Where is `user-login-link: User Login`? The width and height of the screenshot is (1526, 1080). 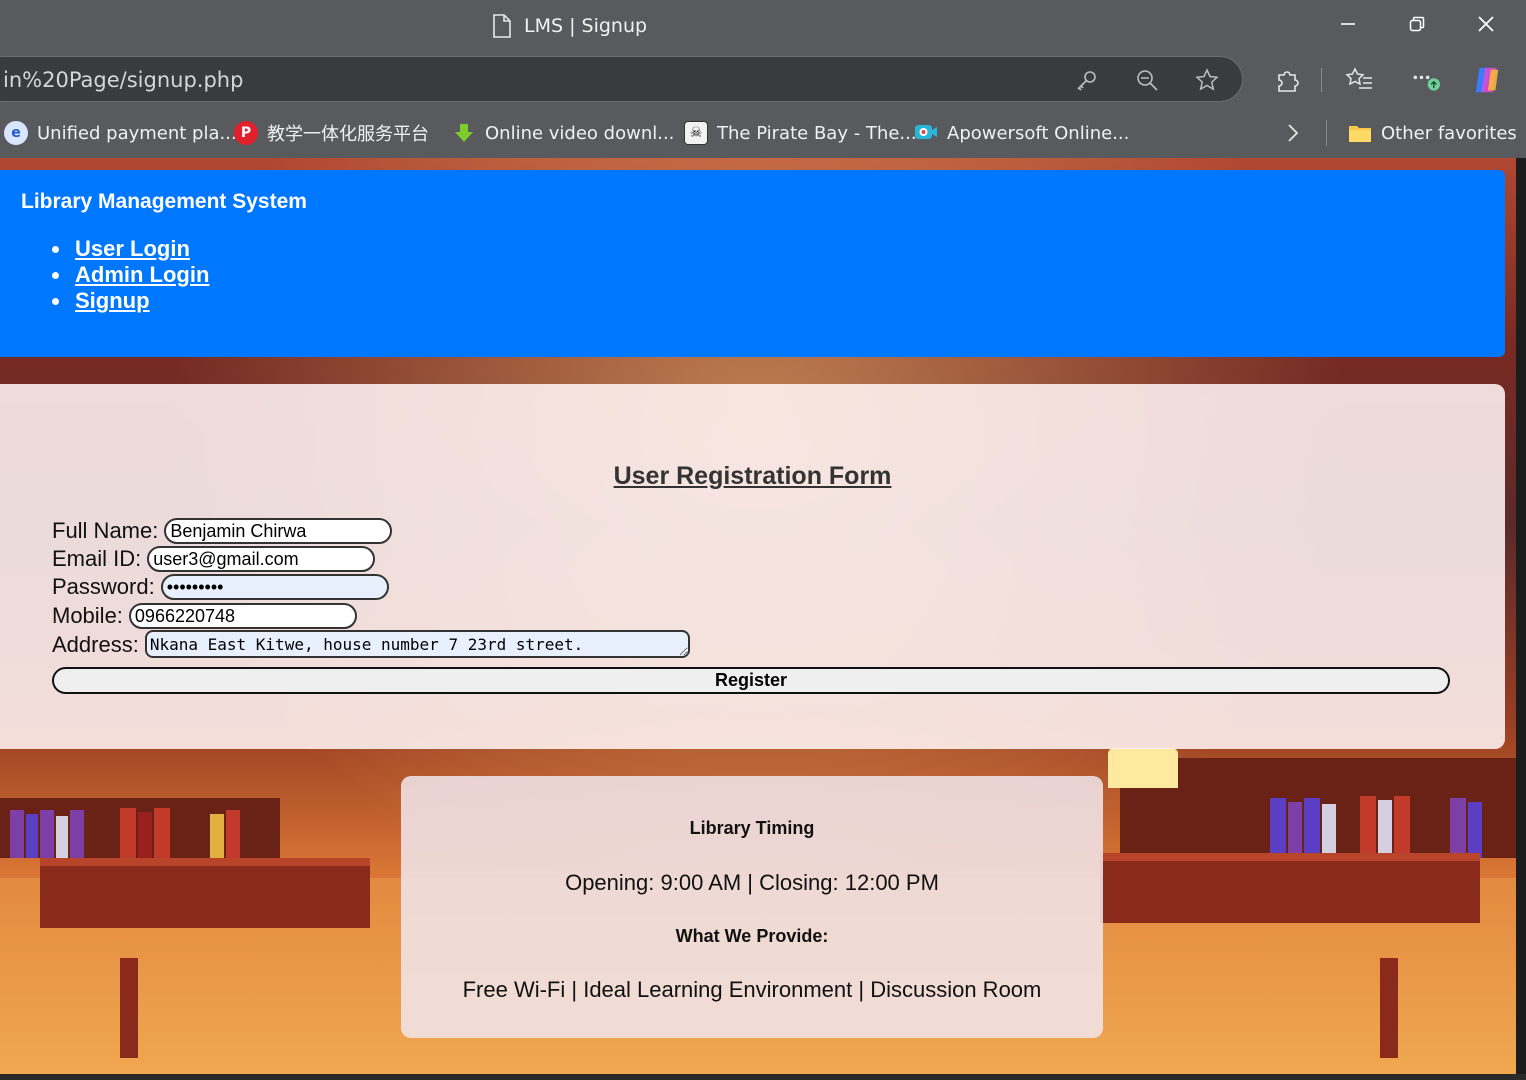 user-login-link: User Login is located at coordinates (132, 248).